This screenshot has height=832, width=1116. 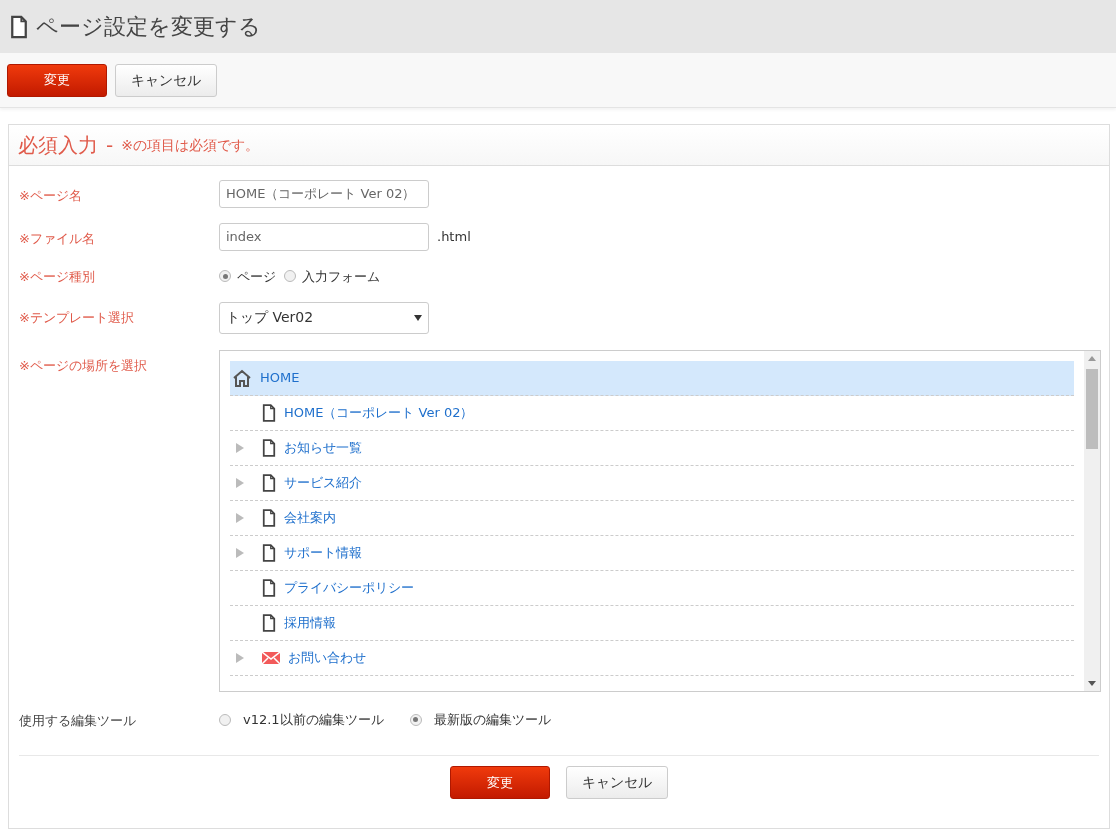 I want to click on file-extension: .html, so click(x=454, y=237).